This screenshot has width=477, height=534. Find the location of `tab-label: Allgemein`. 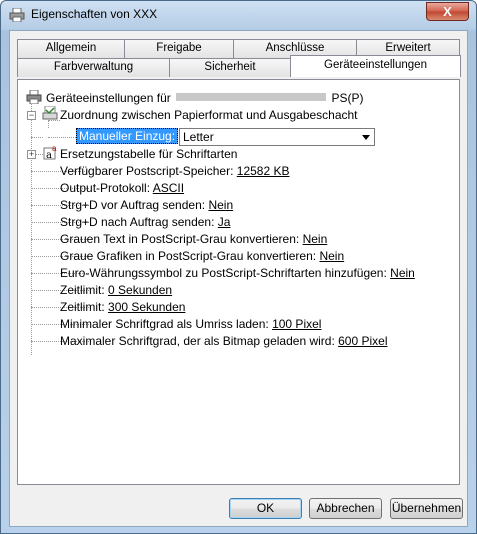

tab-label: Allgemein is located at coordinates (71, 48).